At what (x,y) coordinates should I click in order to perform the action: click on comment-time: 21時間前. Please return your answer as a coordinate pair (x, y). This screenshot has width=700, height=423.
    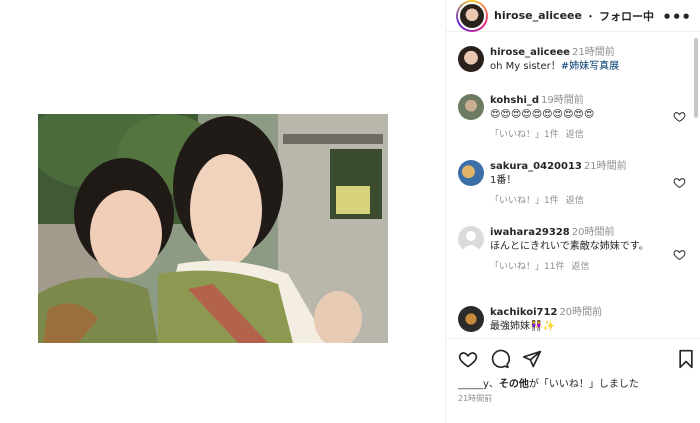
    Looking at the image, I should click on (605, 166).